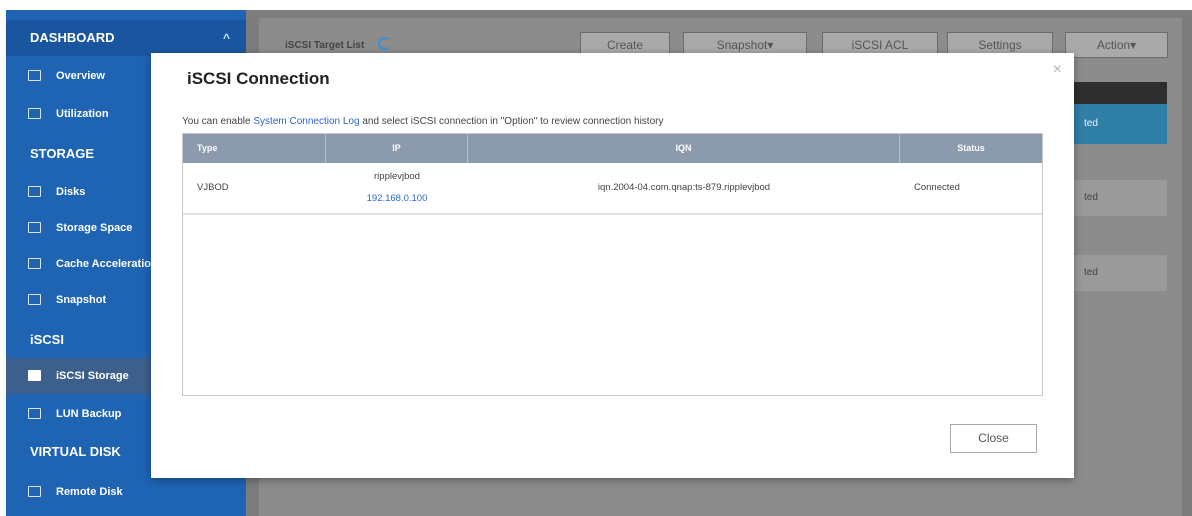 Image resolution: width=1192 pixels, height=516 pixels. I want to click on remote-disk-icon, so click(34, 491).